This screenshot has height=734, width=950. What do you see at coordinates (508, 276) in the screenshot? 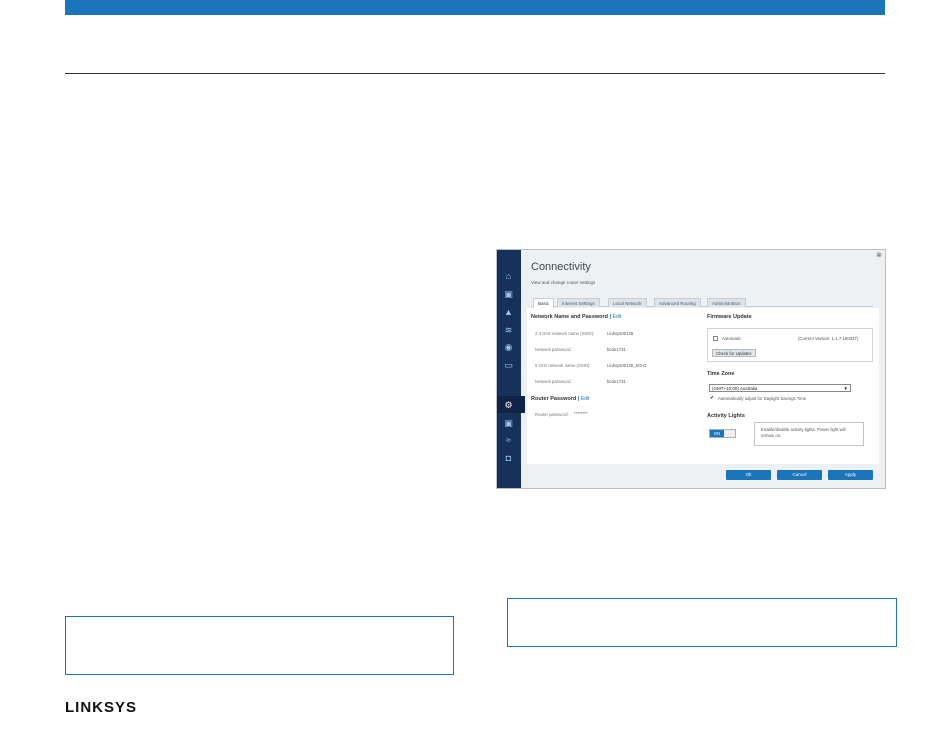
I see `router-icon: ⌂` at bounding box center [508, 276].